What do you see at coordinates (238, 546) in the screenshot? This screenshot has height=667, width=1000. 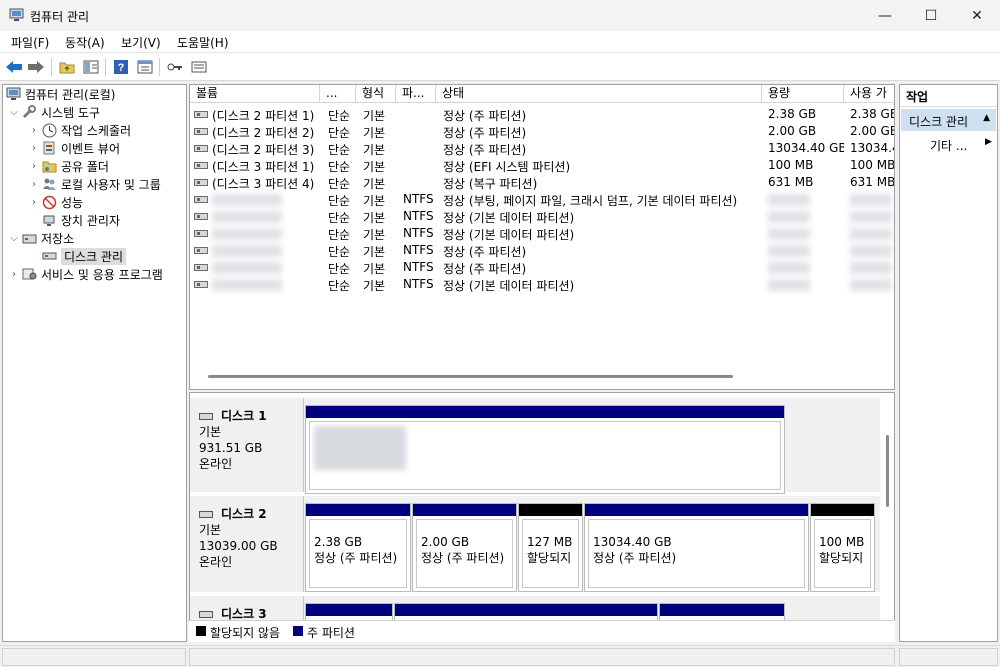 I see `disk-size: 13039.00 GB` at bounding box center [238, 546].